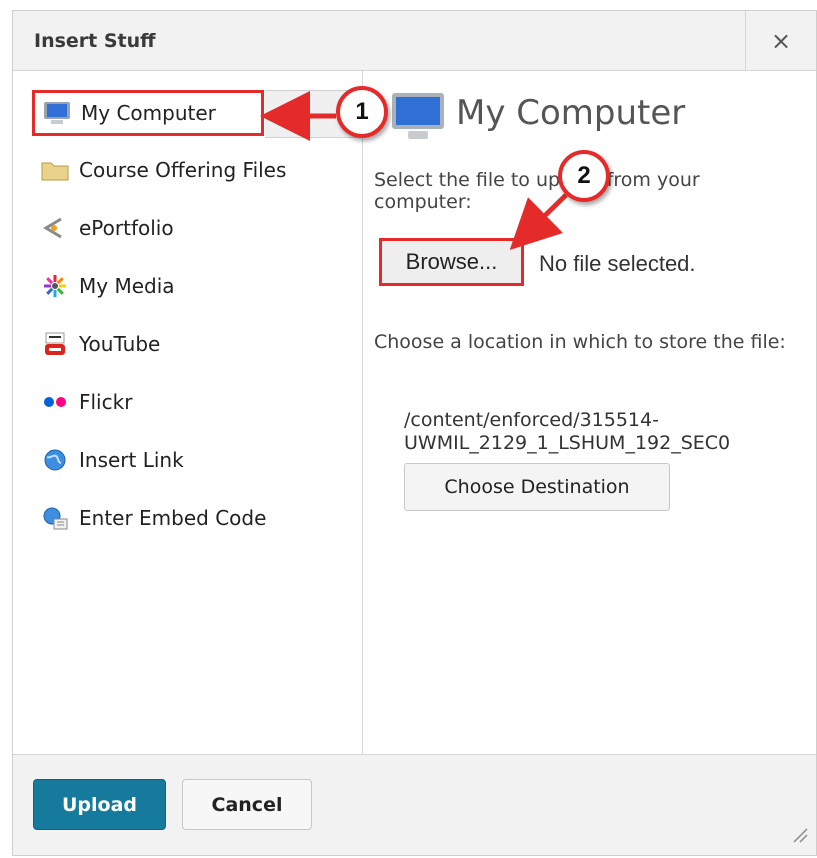 This screenshot has height=858, width=817. I want to click on sidebar-item-my-computer: My Computer, so click(148, 113).